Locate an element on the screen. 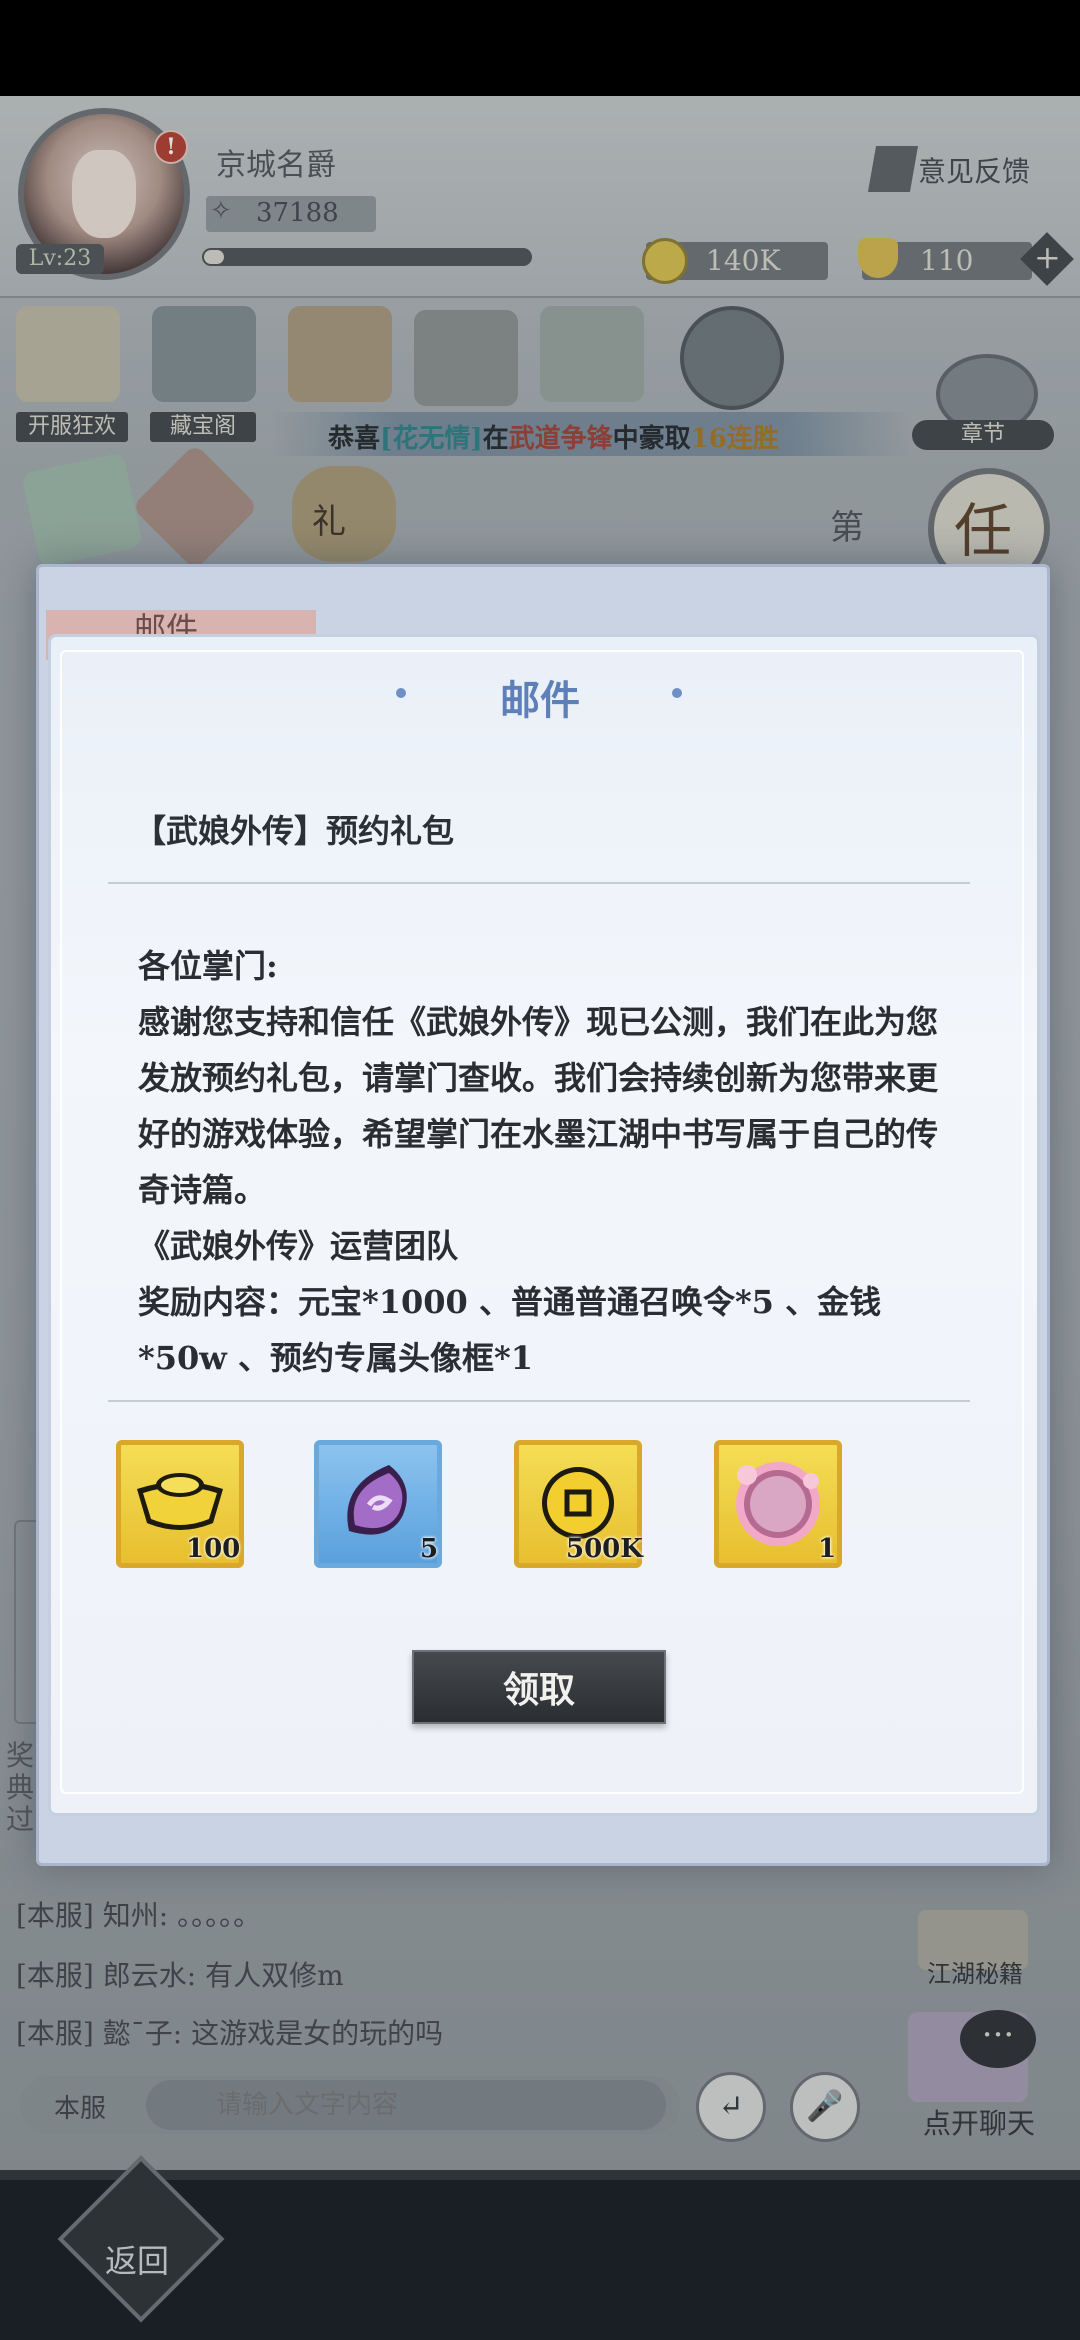  mail-signature: 《武娘外传》运营团队 is located at coordinates (298, 1246).